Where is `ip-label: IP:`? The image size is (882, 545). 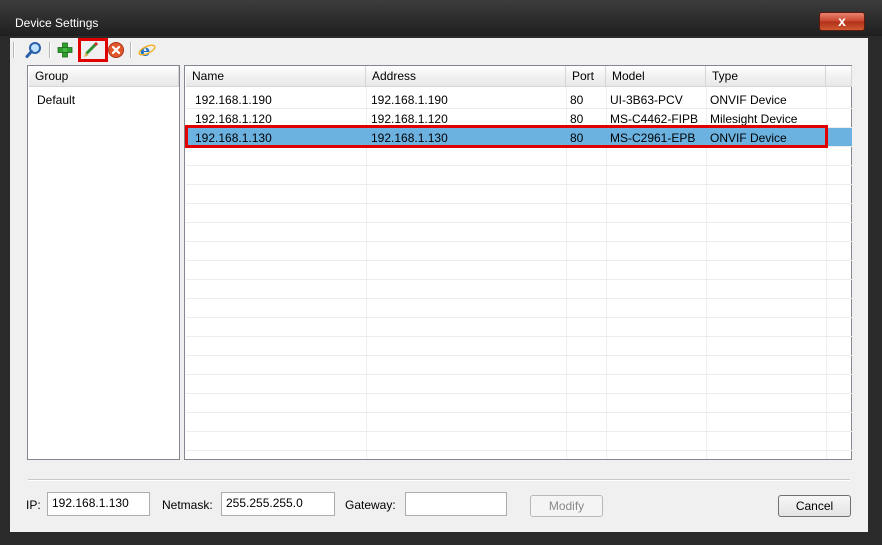 ip-label: IP: is located at coordinates (33, 505).